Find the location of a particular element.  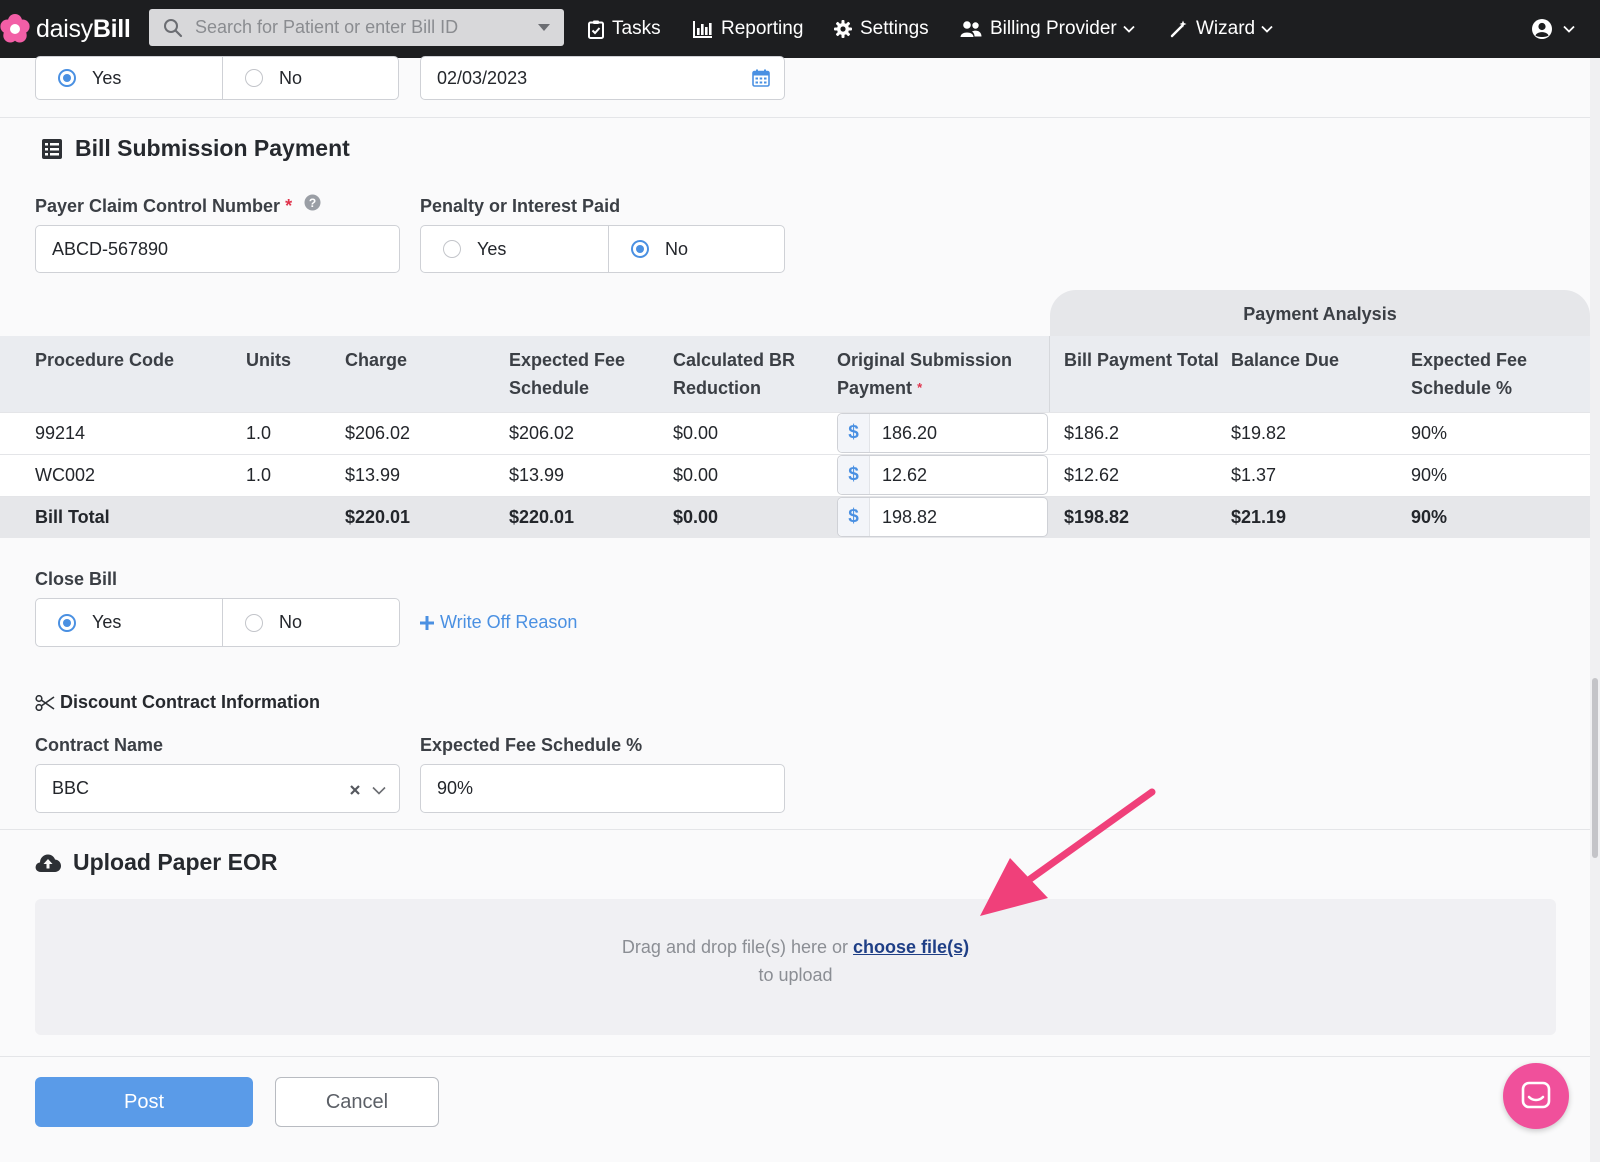

bill-total-row is located at coordinates (795, 517).